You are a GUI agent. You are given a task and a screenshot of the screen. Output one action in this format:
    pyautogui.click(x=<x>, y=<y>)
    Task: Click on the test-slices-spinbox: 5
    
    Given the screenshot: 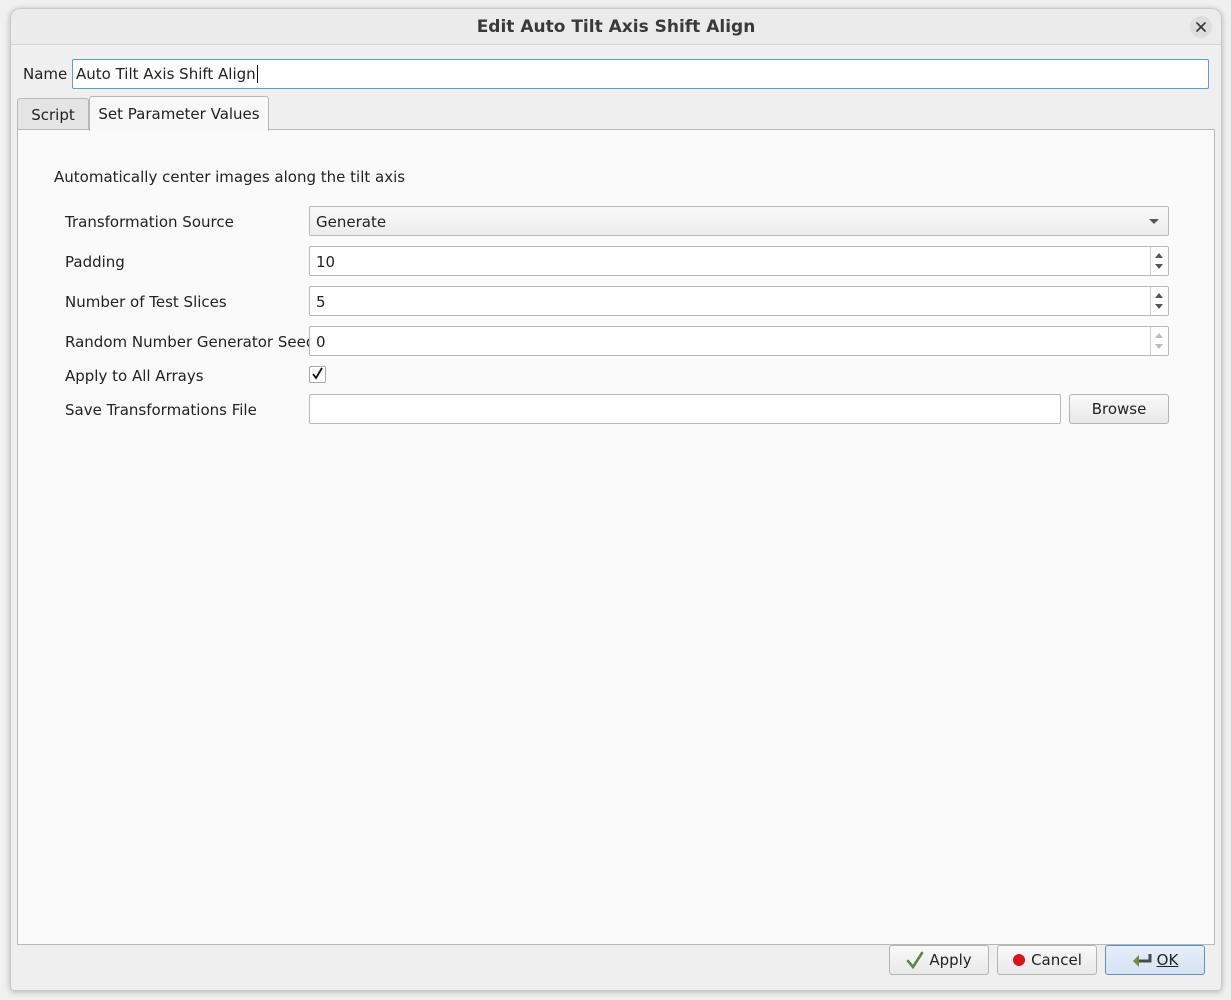 What is the action you would take?
    pyautogui.click(x=739, y=301)
    